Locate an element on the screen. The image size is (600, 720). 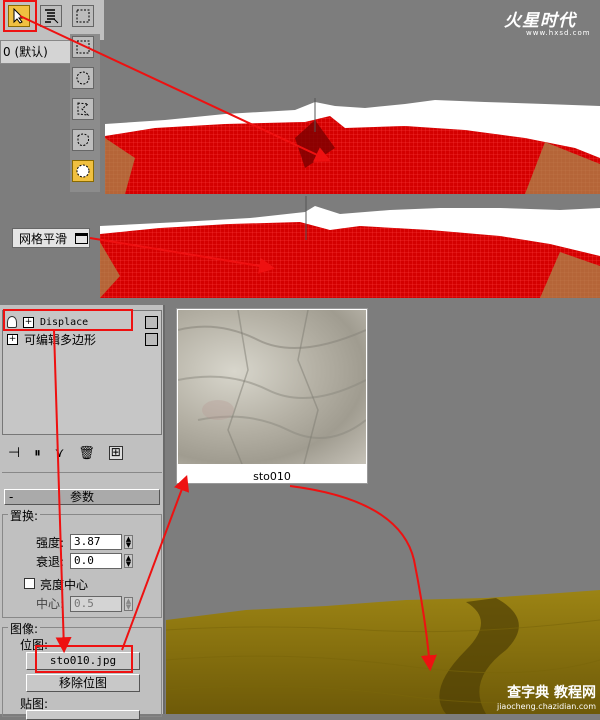
arrow-bitmap-to-texture is located at coordinates (155, 563).